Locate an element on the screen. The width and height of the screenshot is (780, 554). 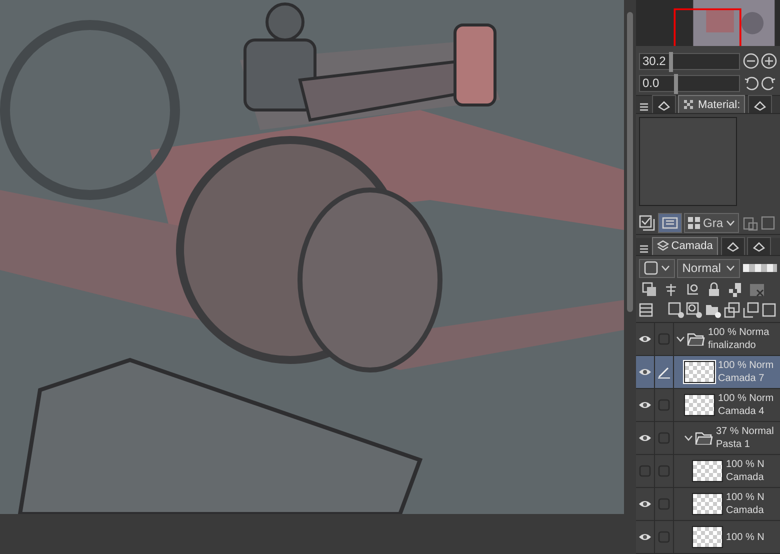
layer-info: 100 % Norma is located at coordinates (739, 332).